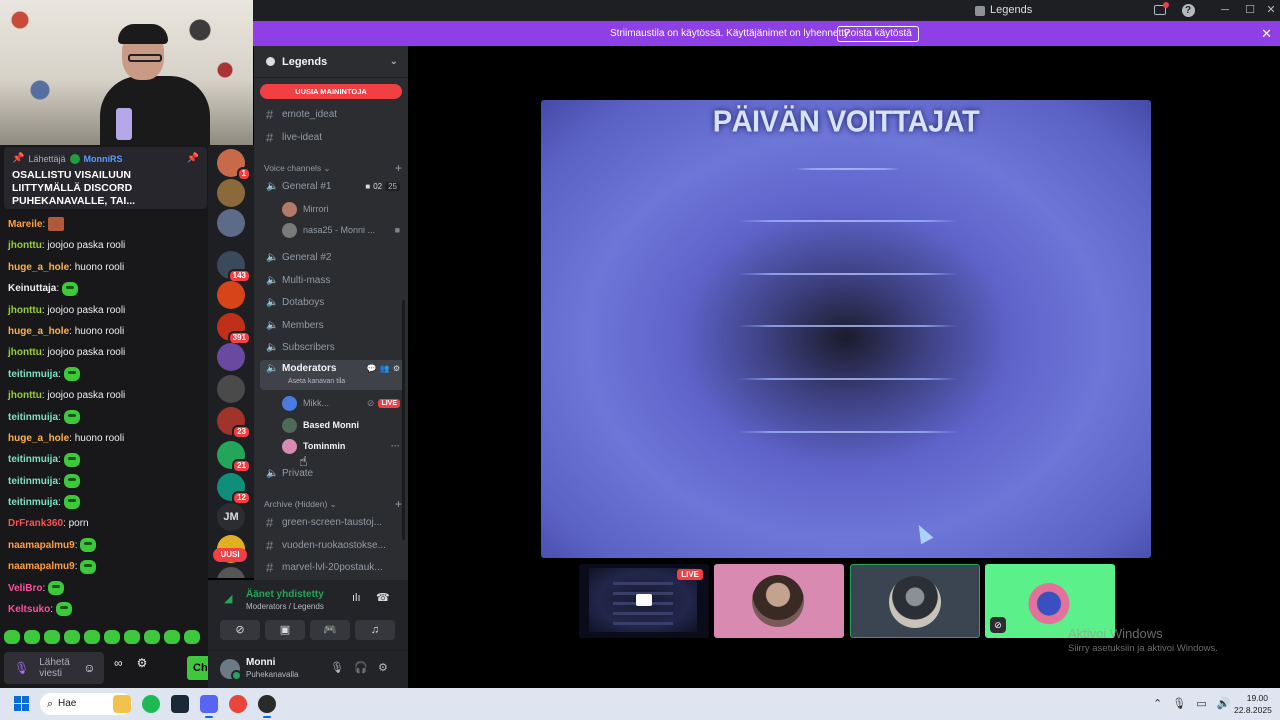  What do you see at coordinates (331, 91) in the screenshot?
I see `new-mentions-pill: UUSIA MAININTOJA` at bounding box center [331, 91].